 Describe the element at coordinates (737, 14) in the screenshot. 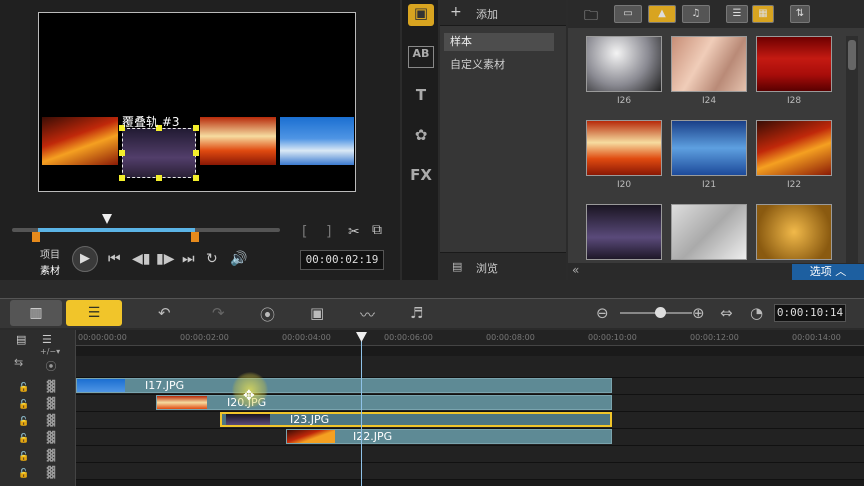

I see `list-view-icon: ☰` at that location.